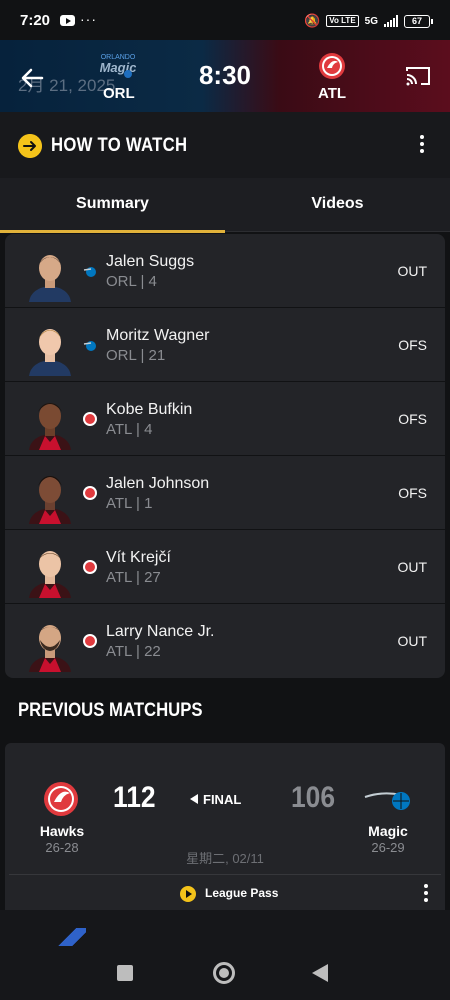 This screenshot has width=450, height=1000. What do you see at coordinates (342, 21) in the screenshot?
I see `volte-badge: Vo LTE` at bounding box center [342, 21].